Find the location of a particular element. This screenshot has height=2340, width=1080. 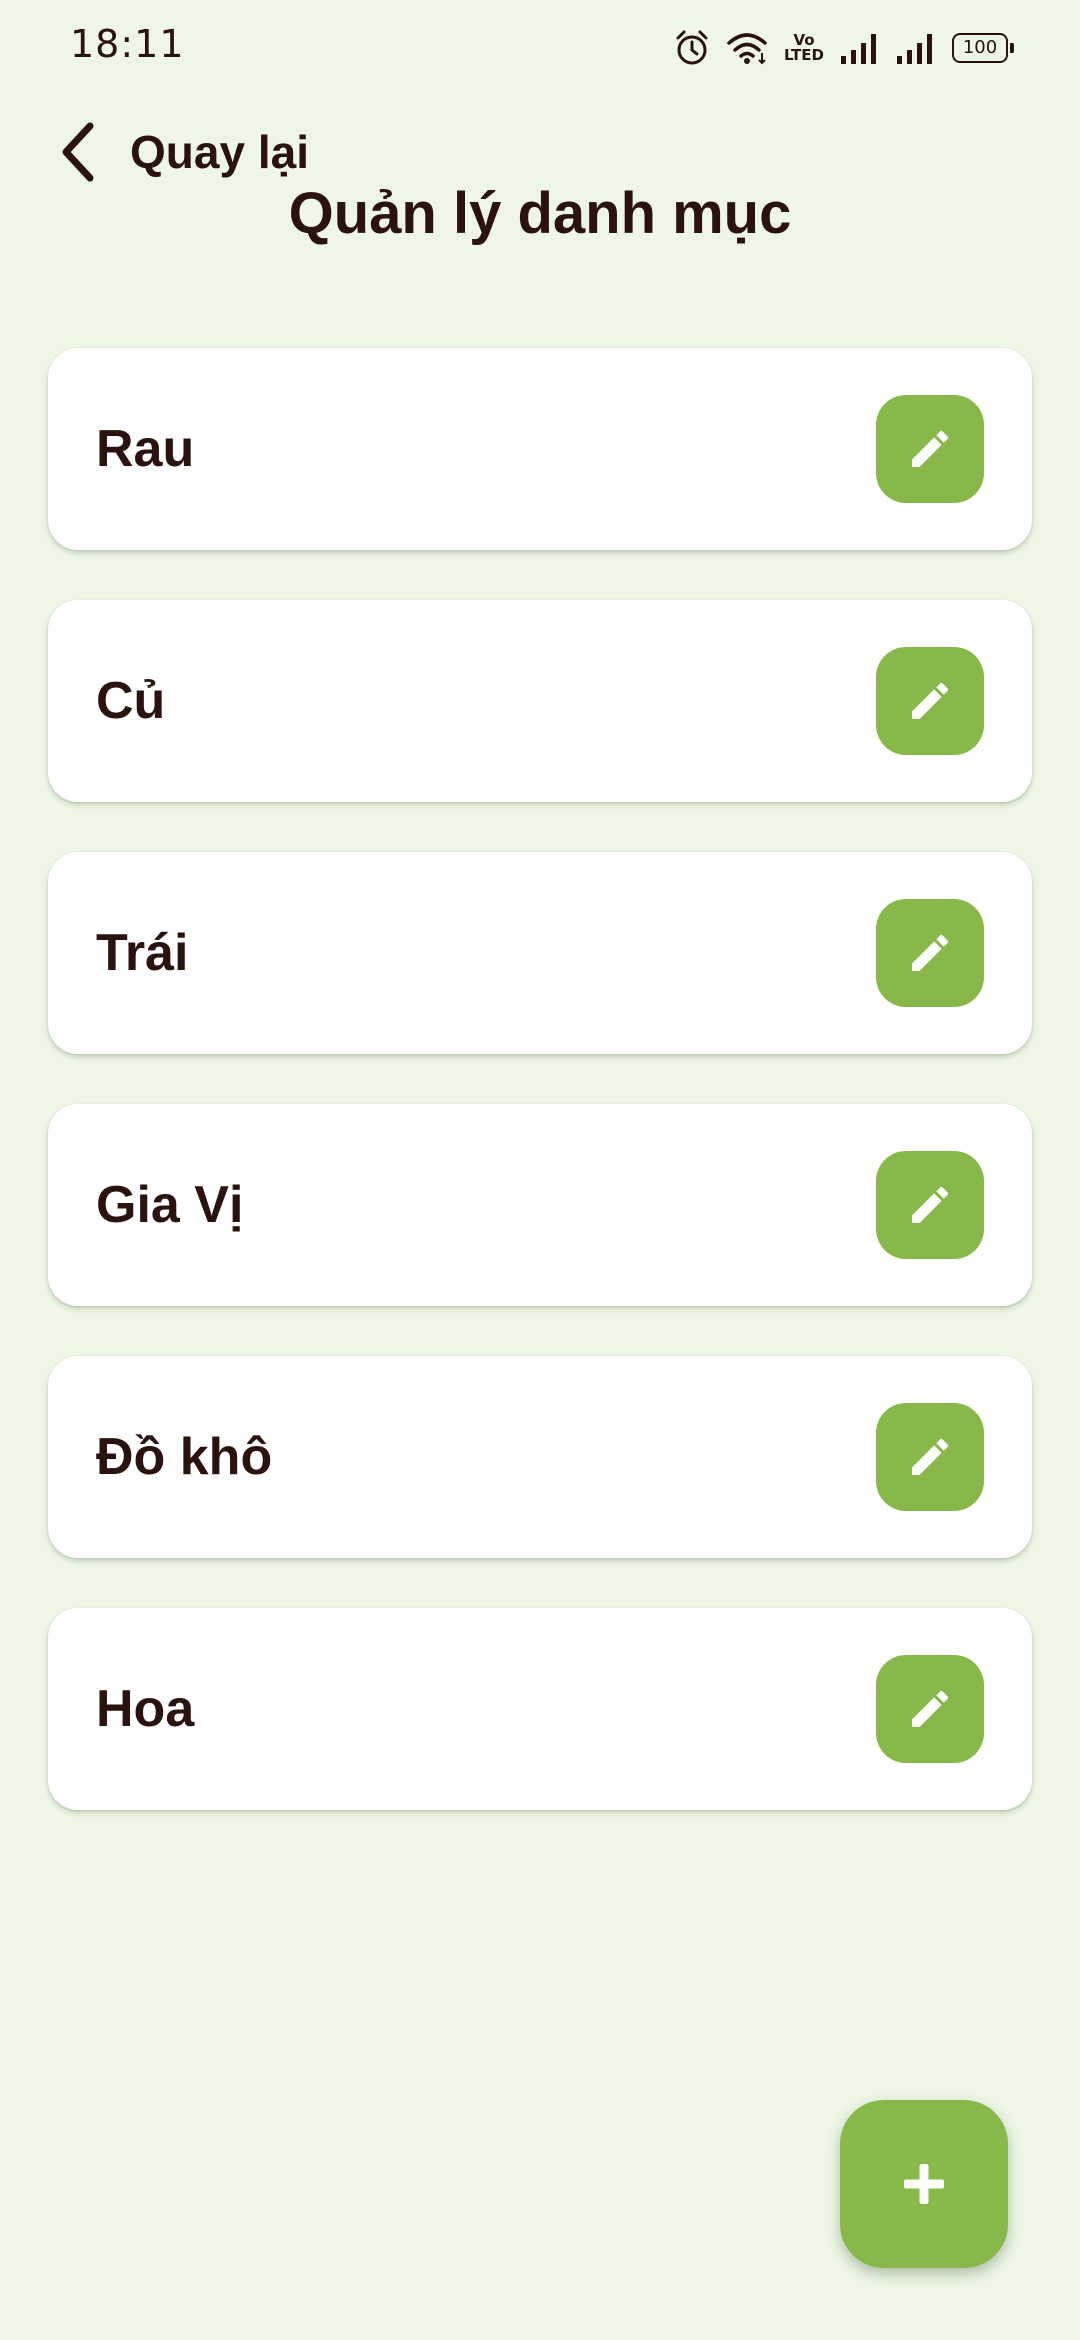

status-bar: 18:11 Vo LTED 100 is located at coordinates (540, 50).